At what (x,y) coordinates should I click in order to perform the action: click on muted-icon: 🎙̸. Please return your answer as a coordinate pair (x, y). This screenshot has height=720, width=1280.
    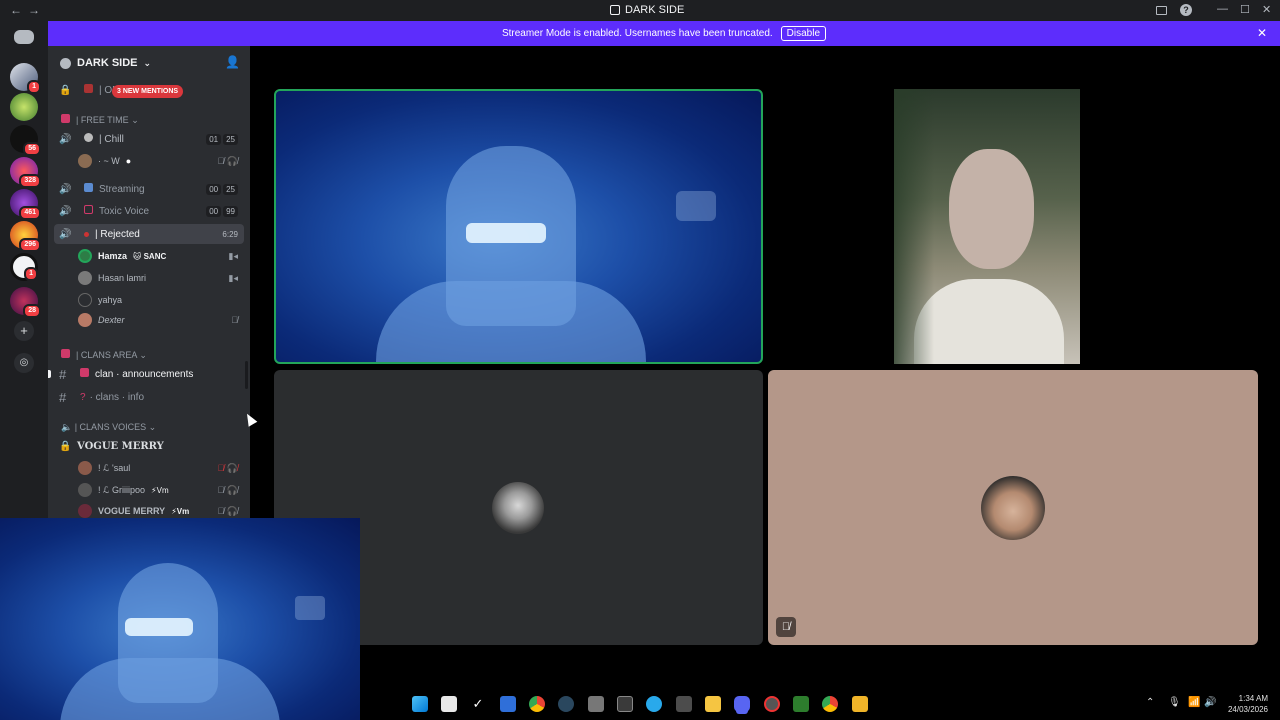
    Looking at the image, I should click on (234, 320).